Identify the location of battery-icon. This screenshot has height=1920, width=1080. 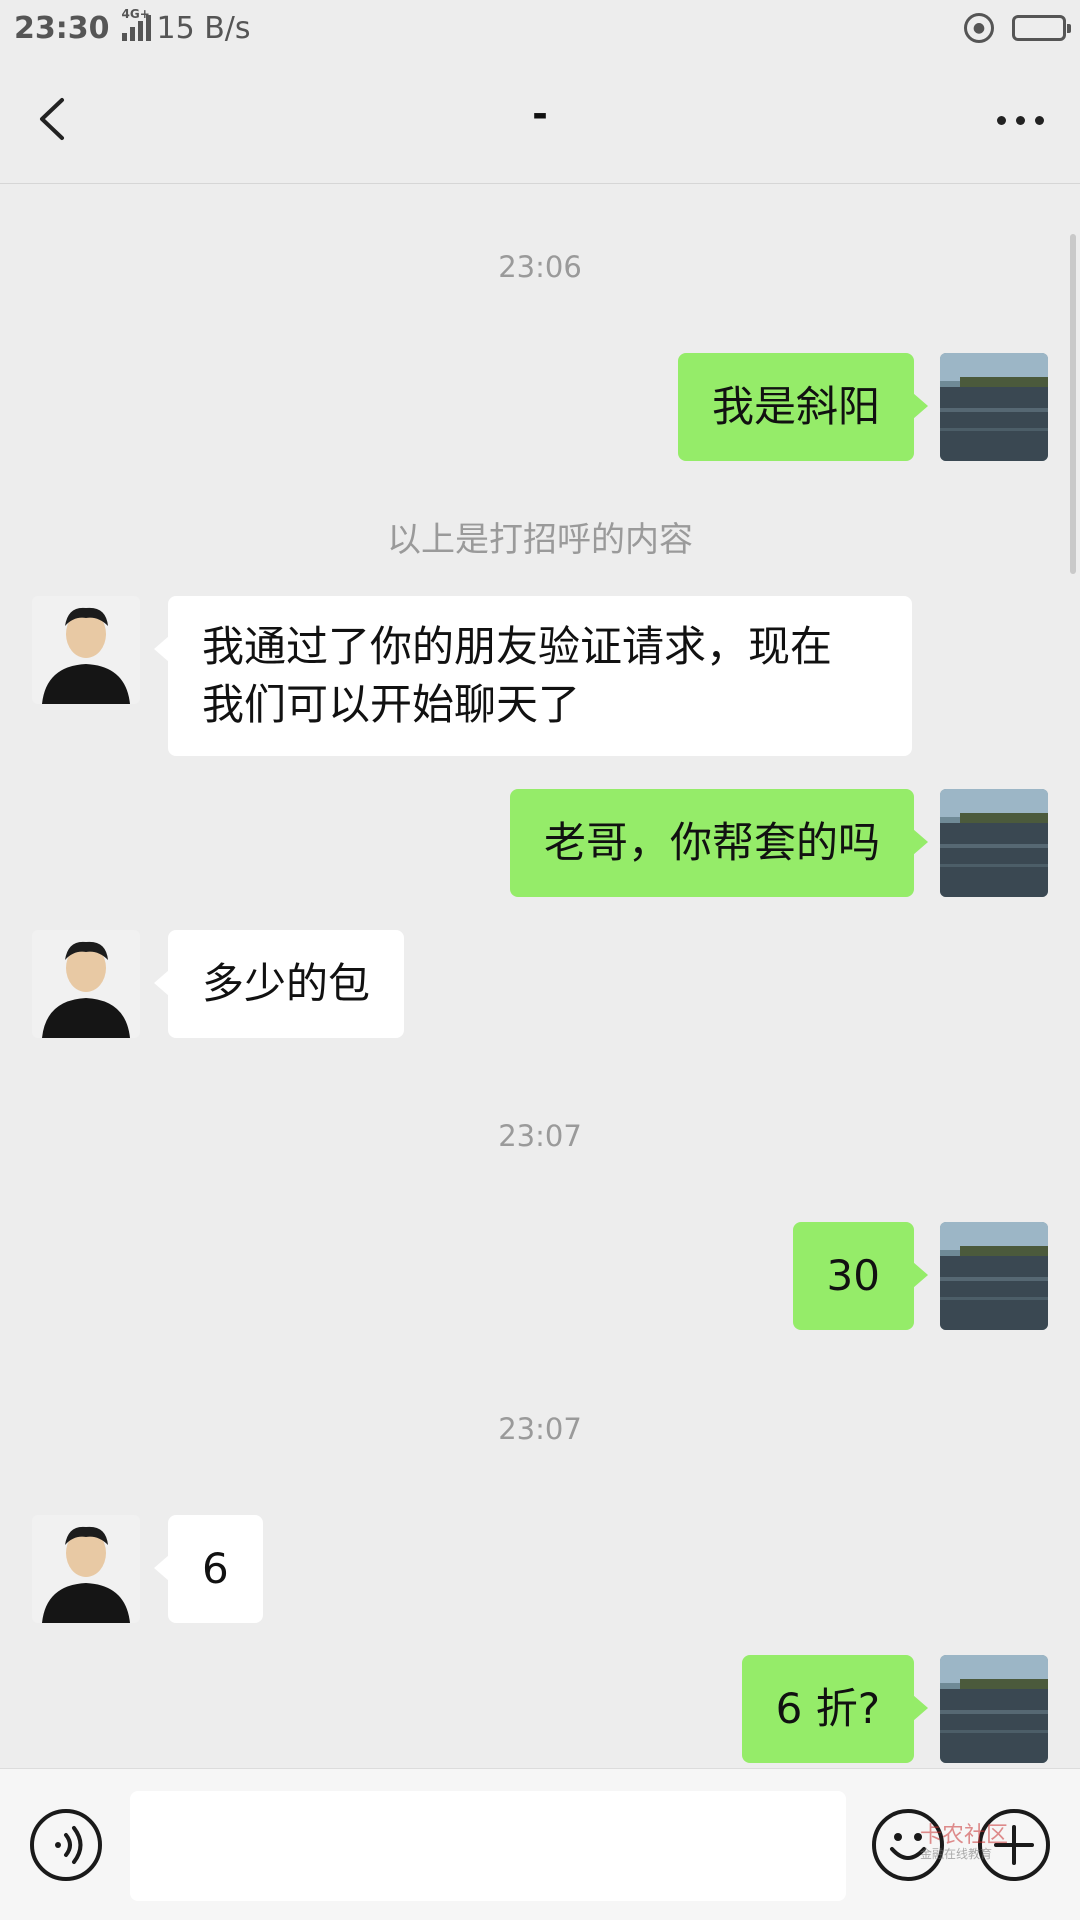
(1041, 28).